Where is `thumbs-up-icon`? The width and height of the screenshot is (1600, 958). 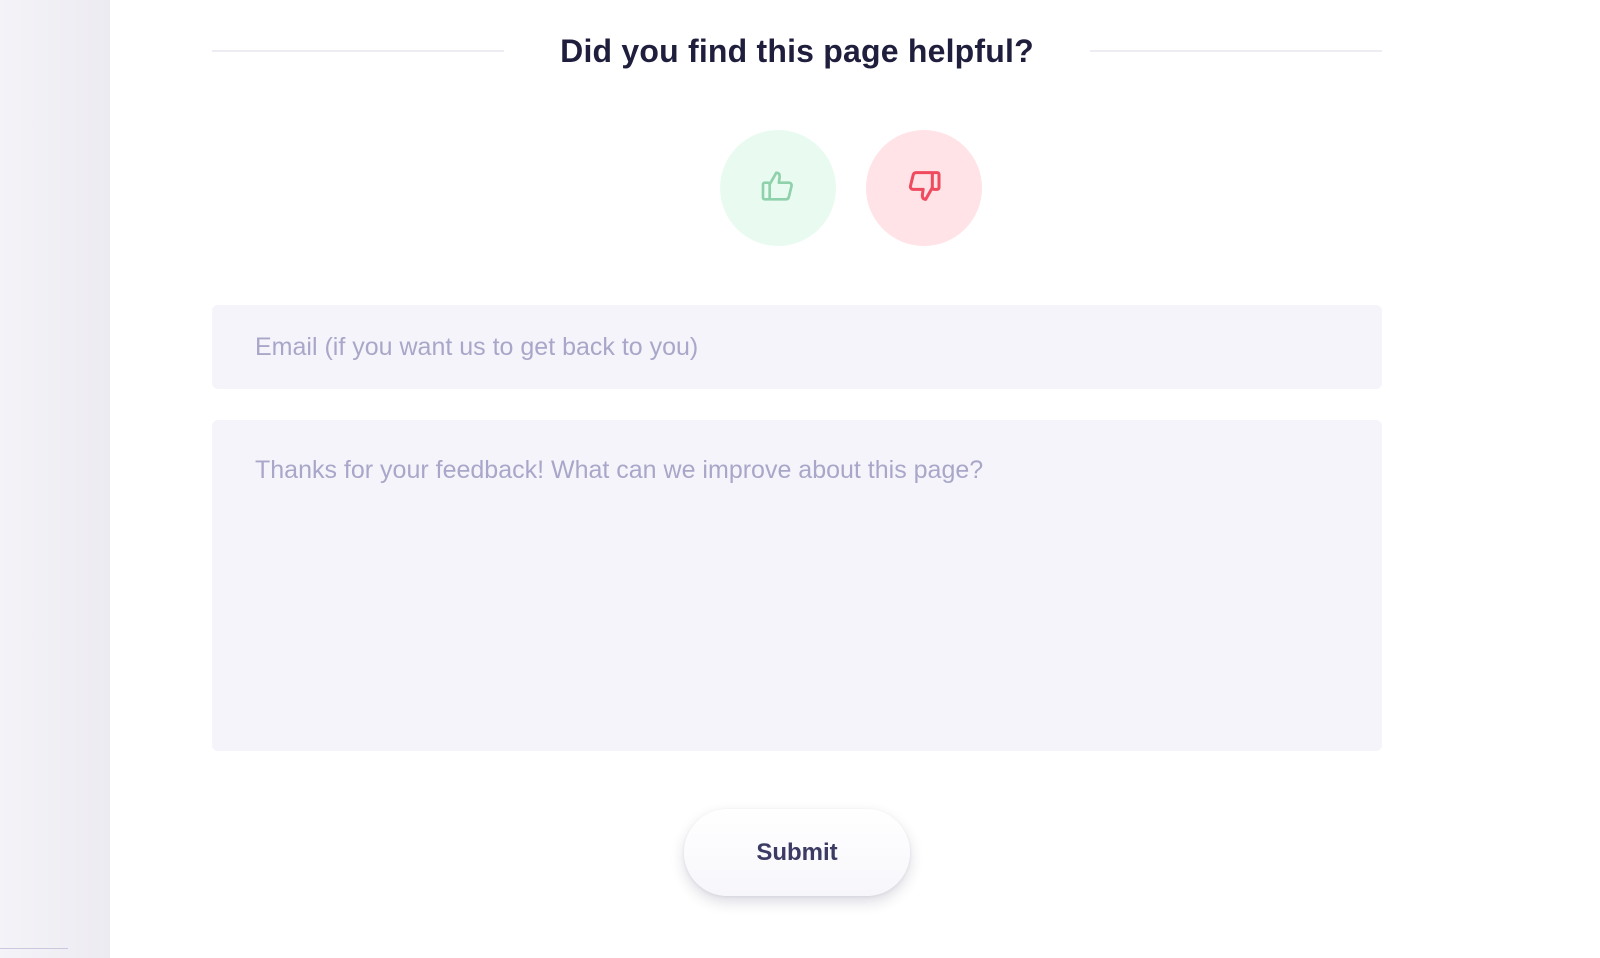 thumbs-up-icon is located at coordinates (778, 188).